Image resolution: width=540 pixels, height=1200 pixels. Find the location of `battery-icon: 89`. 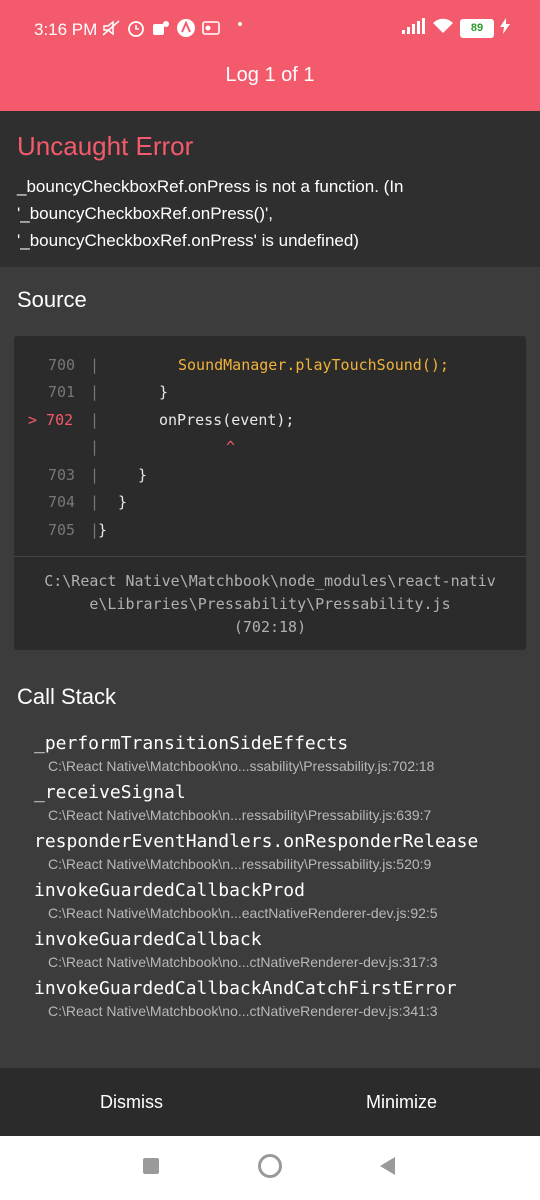

battery-icon: 89 is located at coordinates (477, 28).